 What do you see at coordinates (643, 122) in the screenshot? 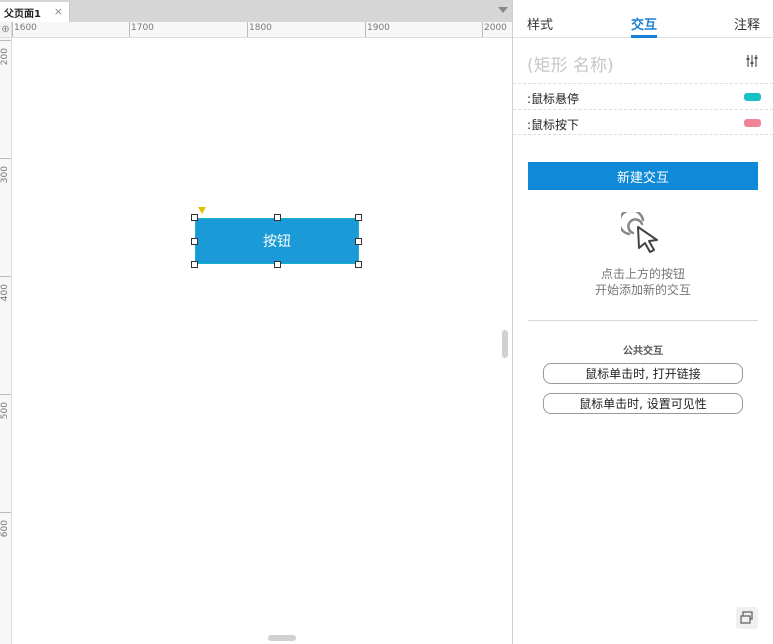
I see `event-row-press: :鼠标按下` at bounding box center [643, 122].